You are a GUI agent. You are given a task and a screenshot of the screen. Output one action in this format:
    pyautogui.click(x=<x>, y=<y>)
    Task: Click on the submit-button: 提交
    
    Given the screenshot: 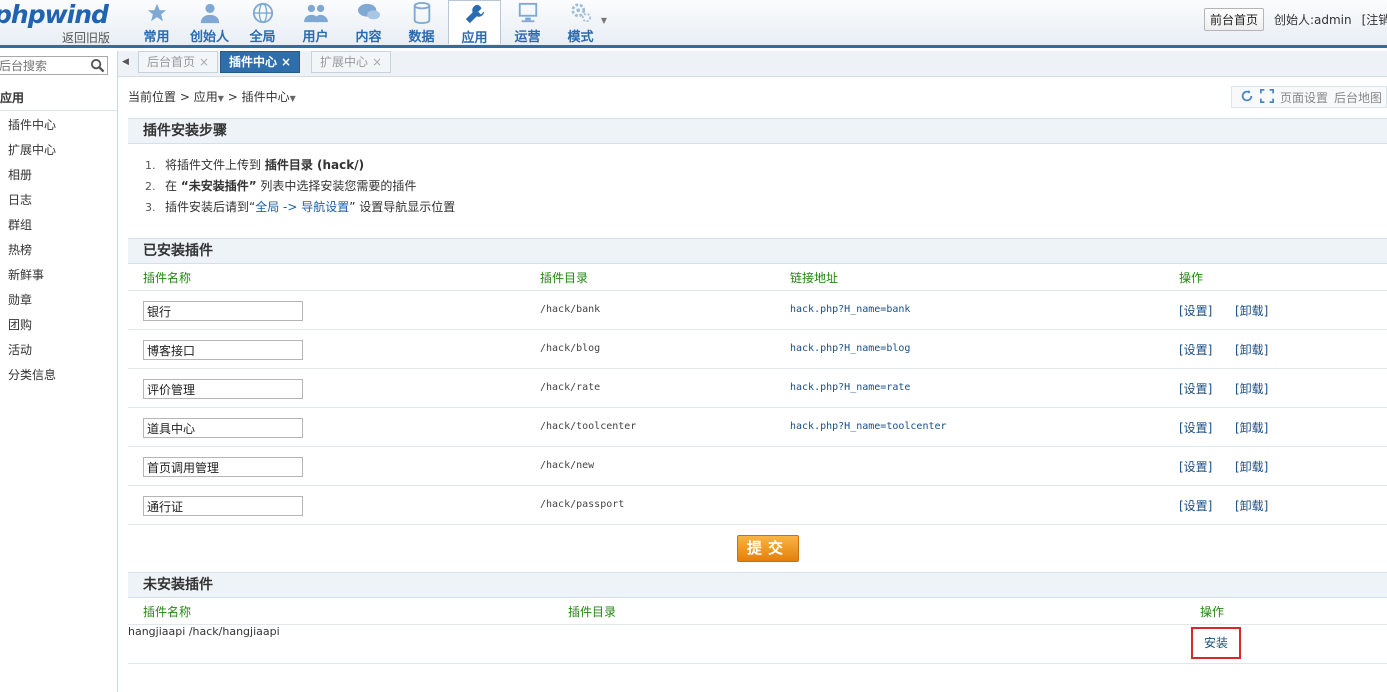 What is the action you would take?
    pyautogui.click(x=768, y=548)
    